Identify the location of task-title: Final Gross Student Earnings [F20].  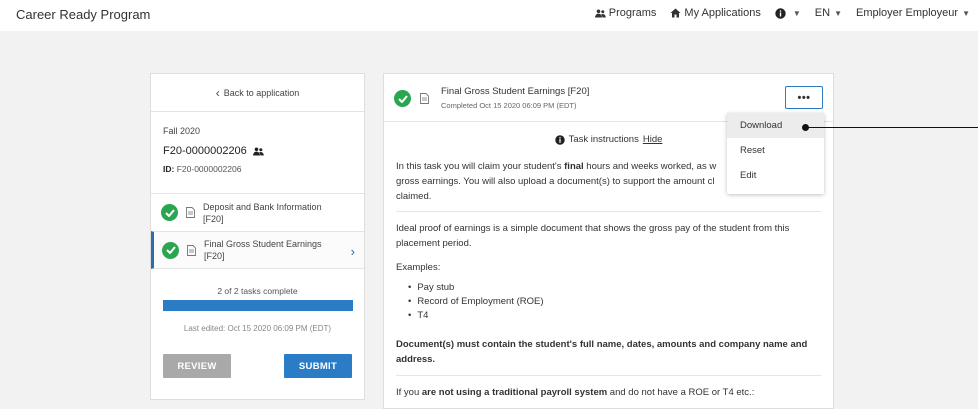
(515, 91).